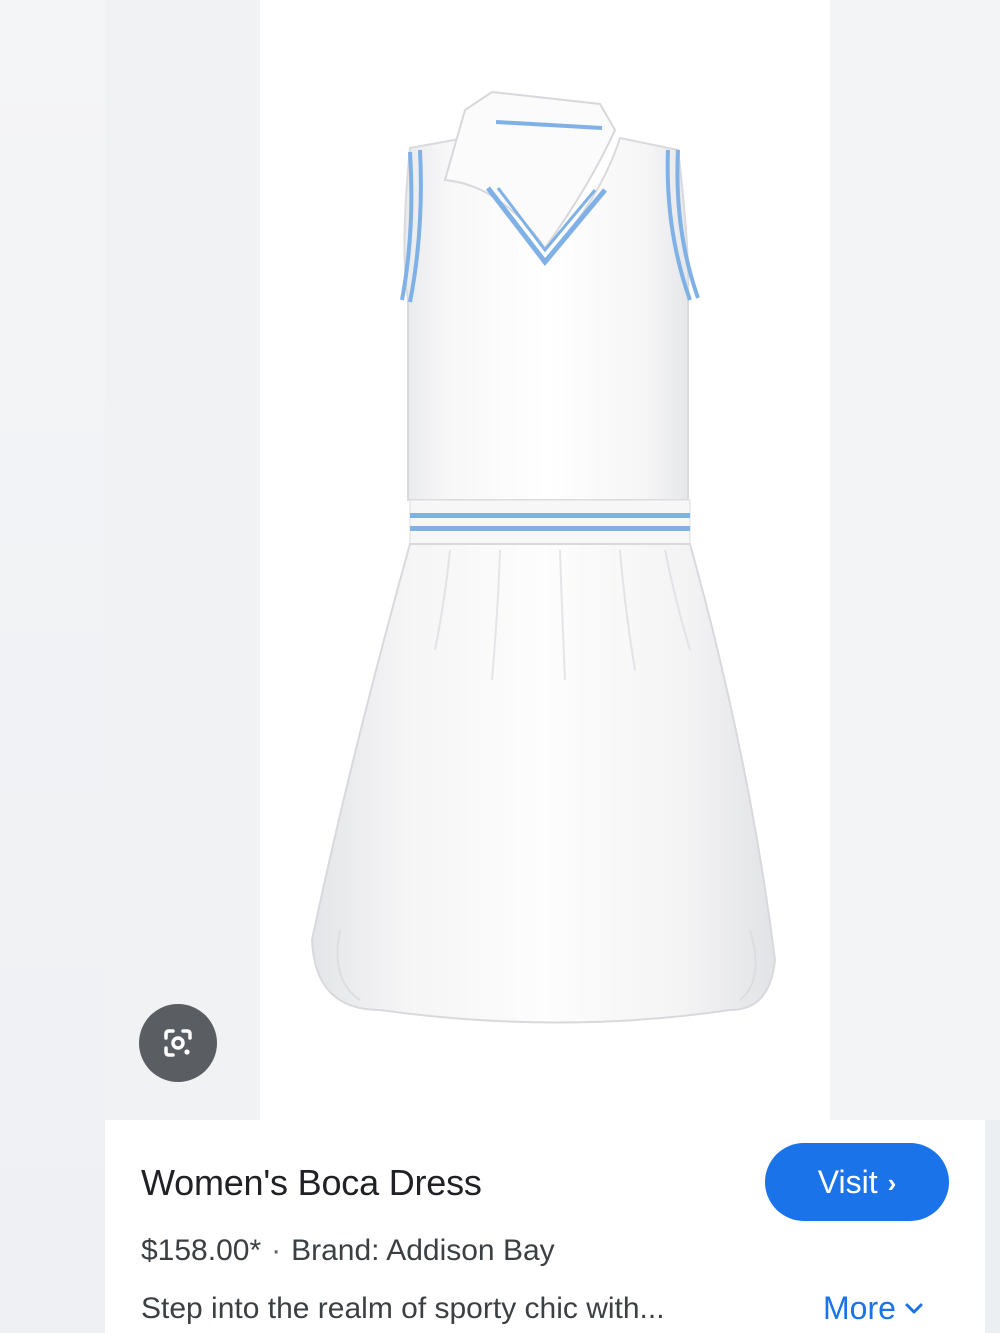 The width and height of the screenshot is (1000, 1333). What do you see at coordinates (914, 1308) in the screenshot?
I see `chevron-down-icon` at bounding box center [914, 1308].